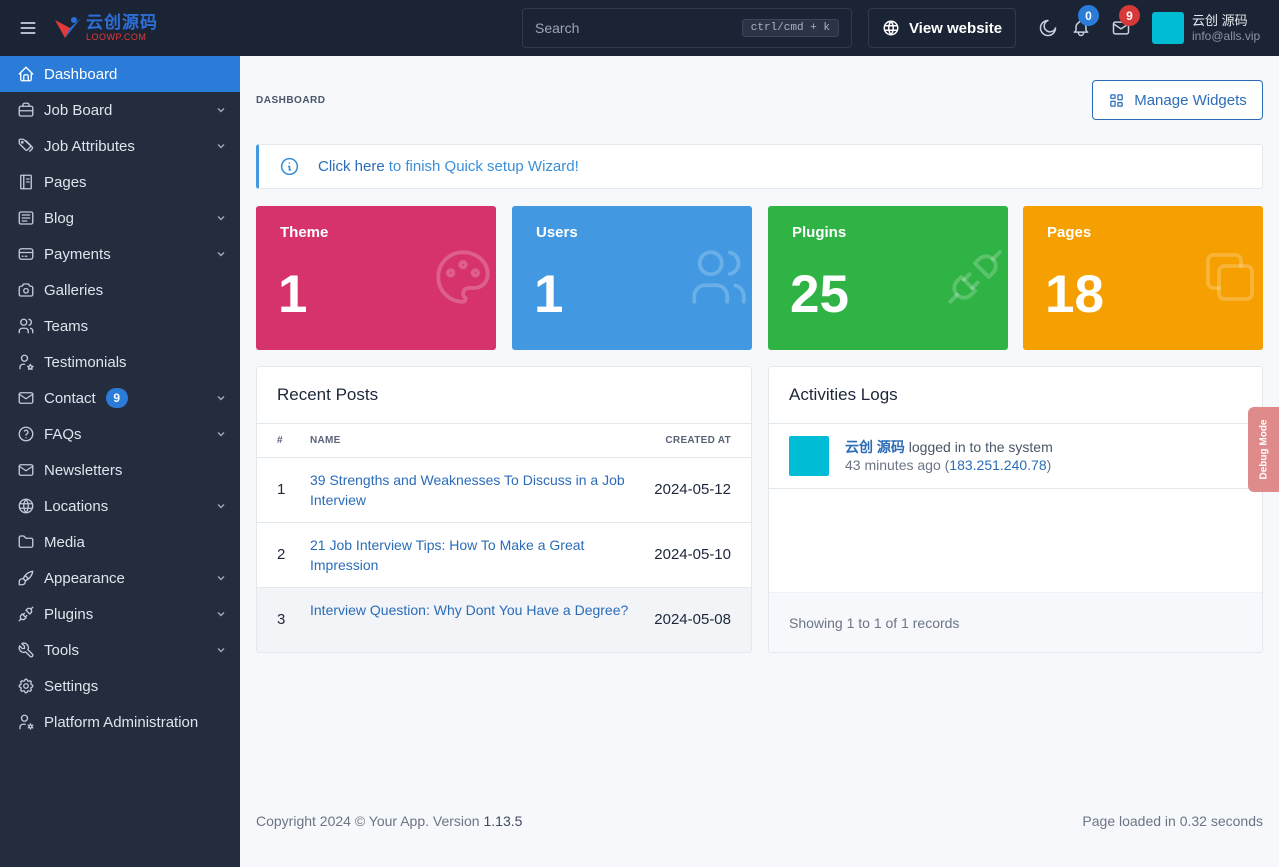  Describe the element at coordinates (120, 290) in the screenshot. I see `sidebar-item-galleries: Galleries` at that location.